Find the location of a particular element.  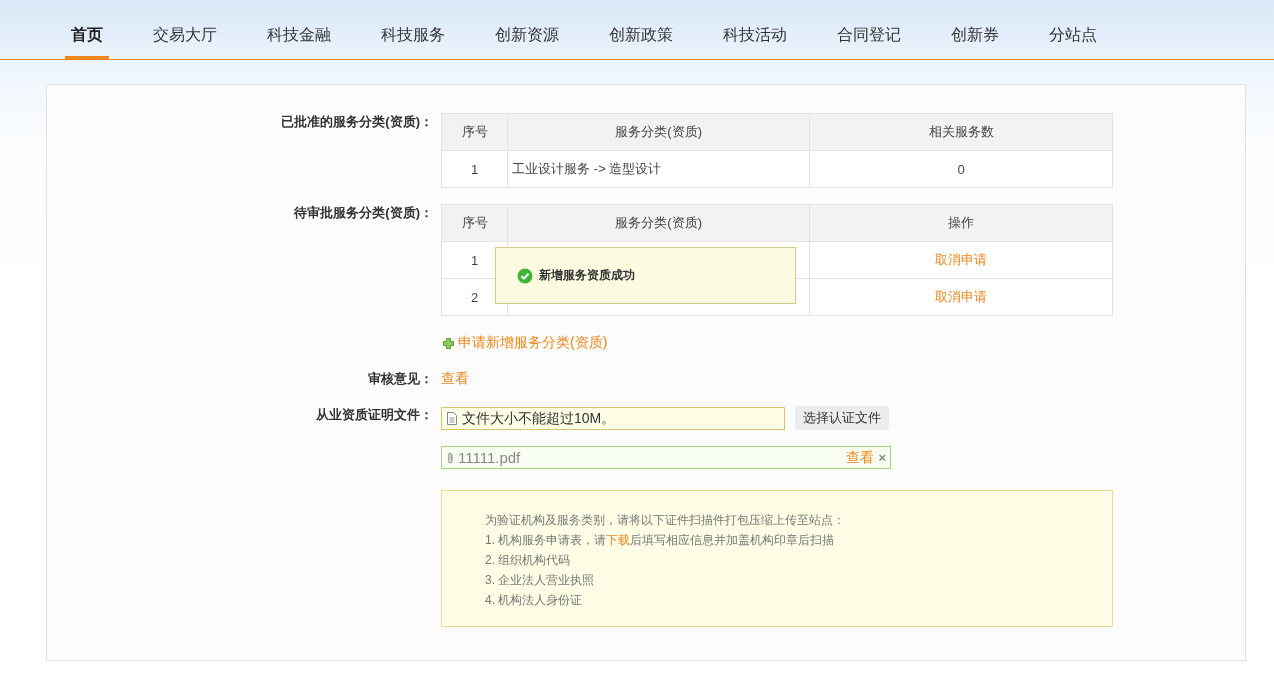

column-header: 操作 is located at coordinates (961, 223).